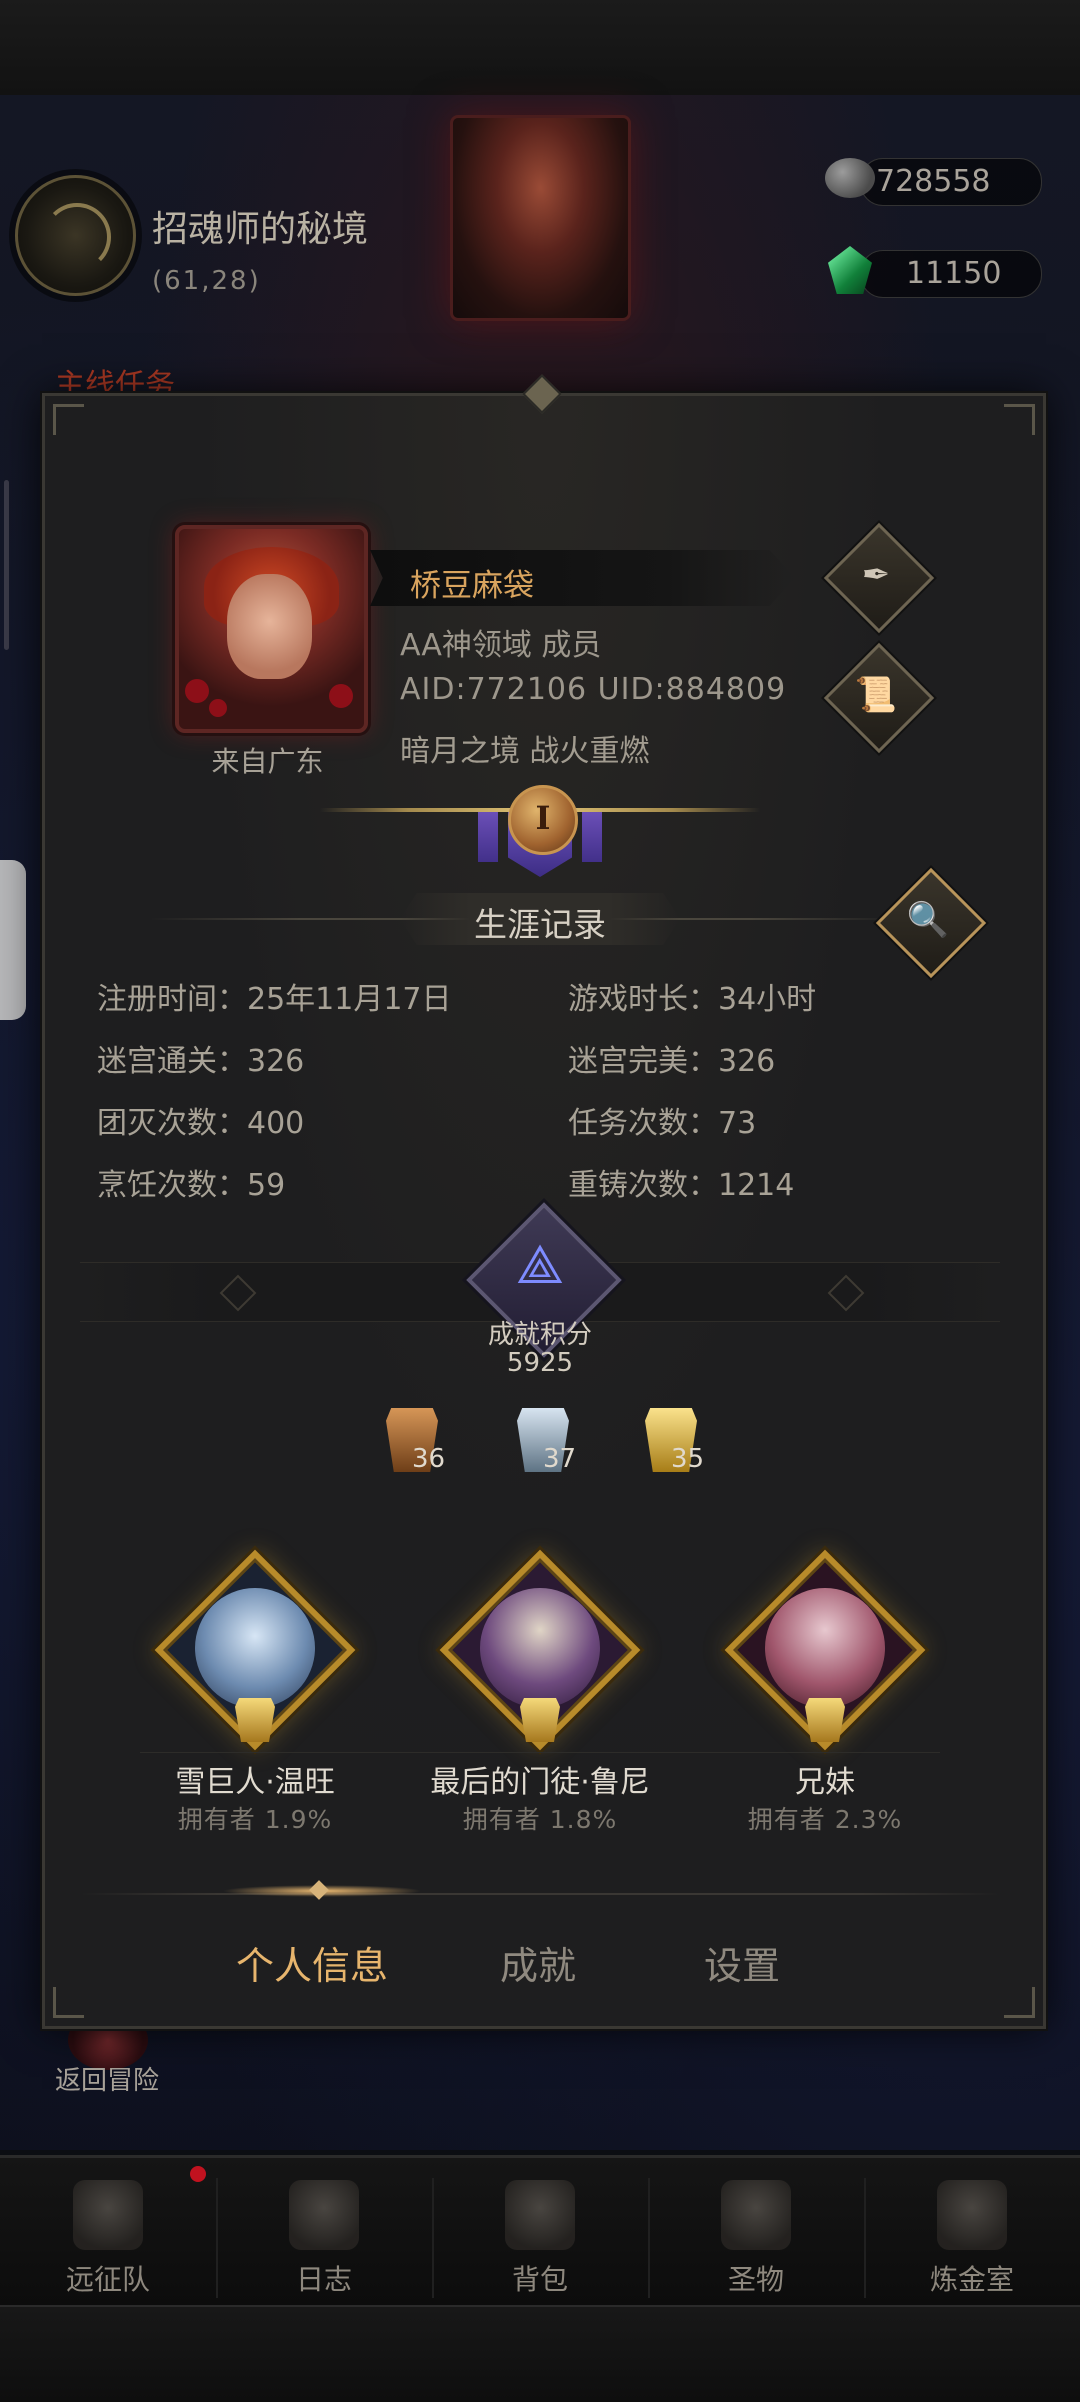 The width and height of the screenshot is (1080, 2402). What do you see at coordinates (825, 1650) in the screenshot?
I see `trophy-siblings` at bounding box center [825, 1650].